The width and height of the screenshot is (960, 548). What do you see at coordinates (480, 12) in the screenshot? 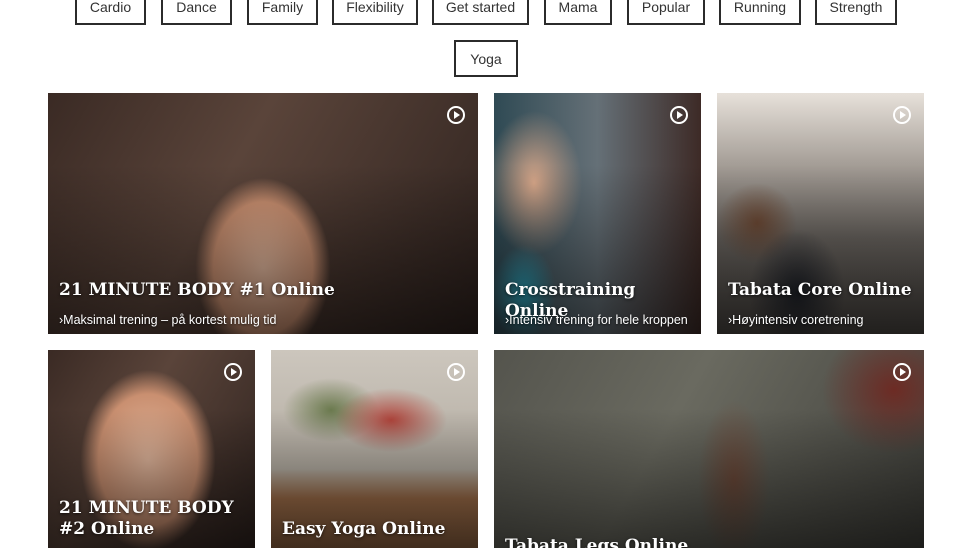
I see `tag-get-started: Get started` at bounding box center [480, 12].